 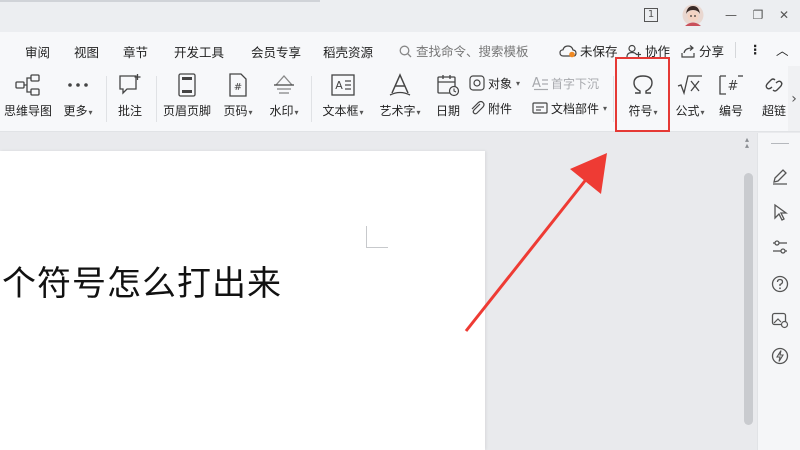 I want to click on watermark-button: 水印▾, so click(x=284, y=98).